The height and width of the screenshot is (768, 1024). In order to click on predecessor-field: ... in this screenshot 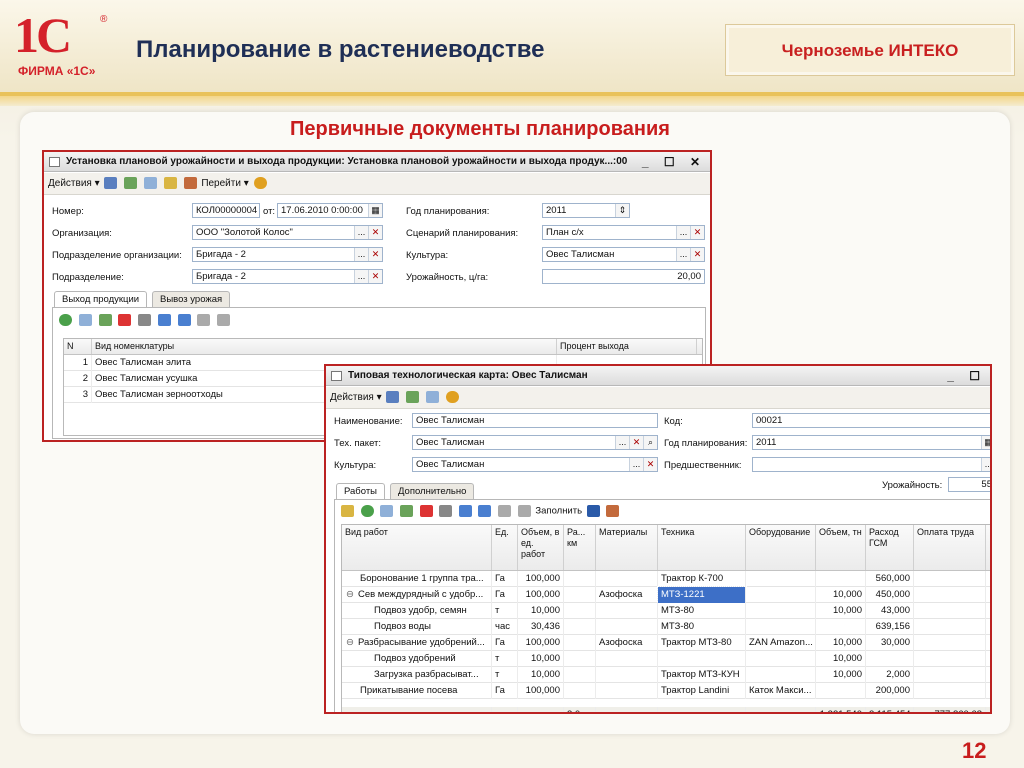, I will do `click(871, 464)`.